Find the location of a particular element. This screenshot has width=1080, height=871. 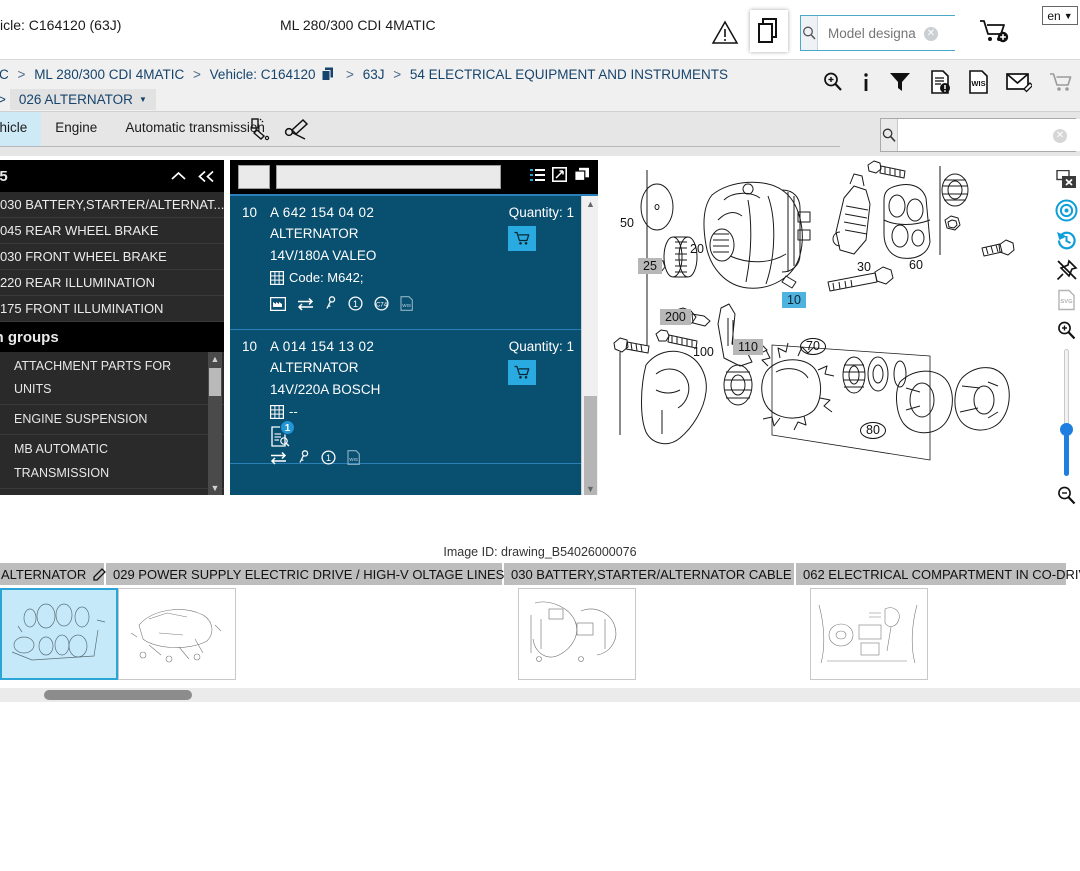

part-number: A 642 154 04 02 is located at coordinates (322, 212).